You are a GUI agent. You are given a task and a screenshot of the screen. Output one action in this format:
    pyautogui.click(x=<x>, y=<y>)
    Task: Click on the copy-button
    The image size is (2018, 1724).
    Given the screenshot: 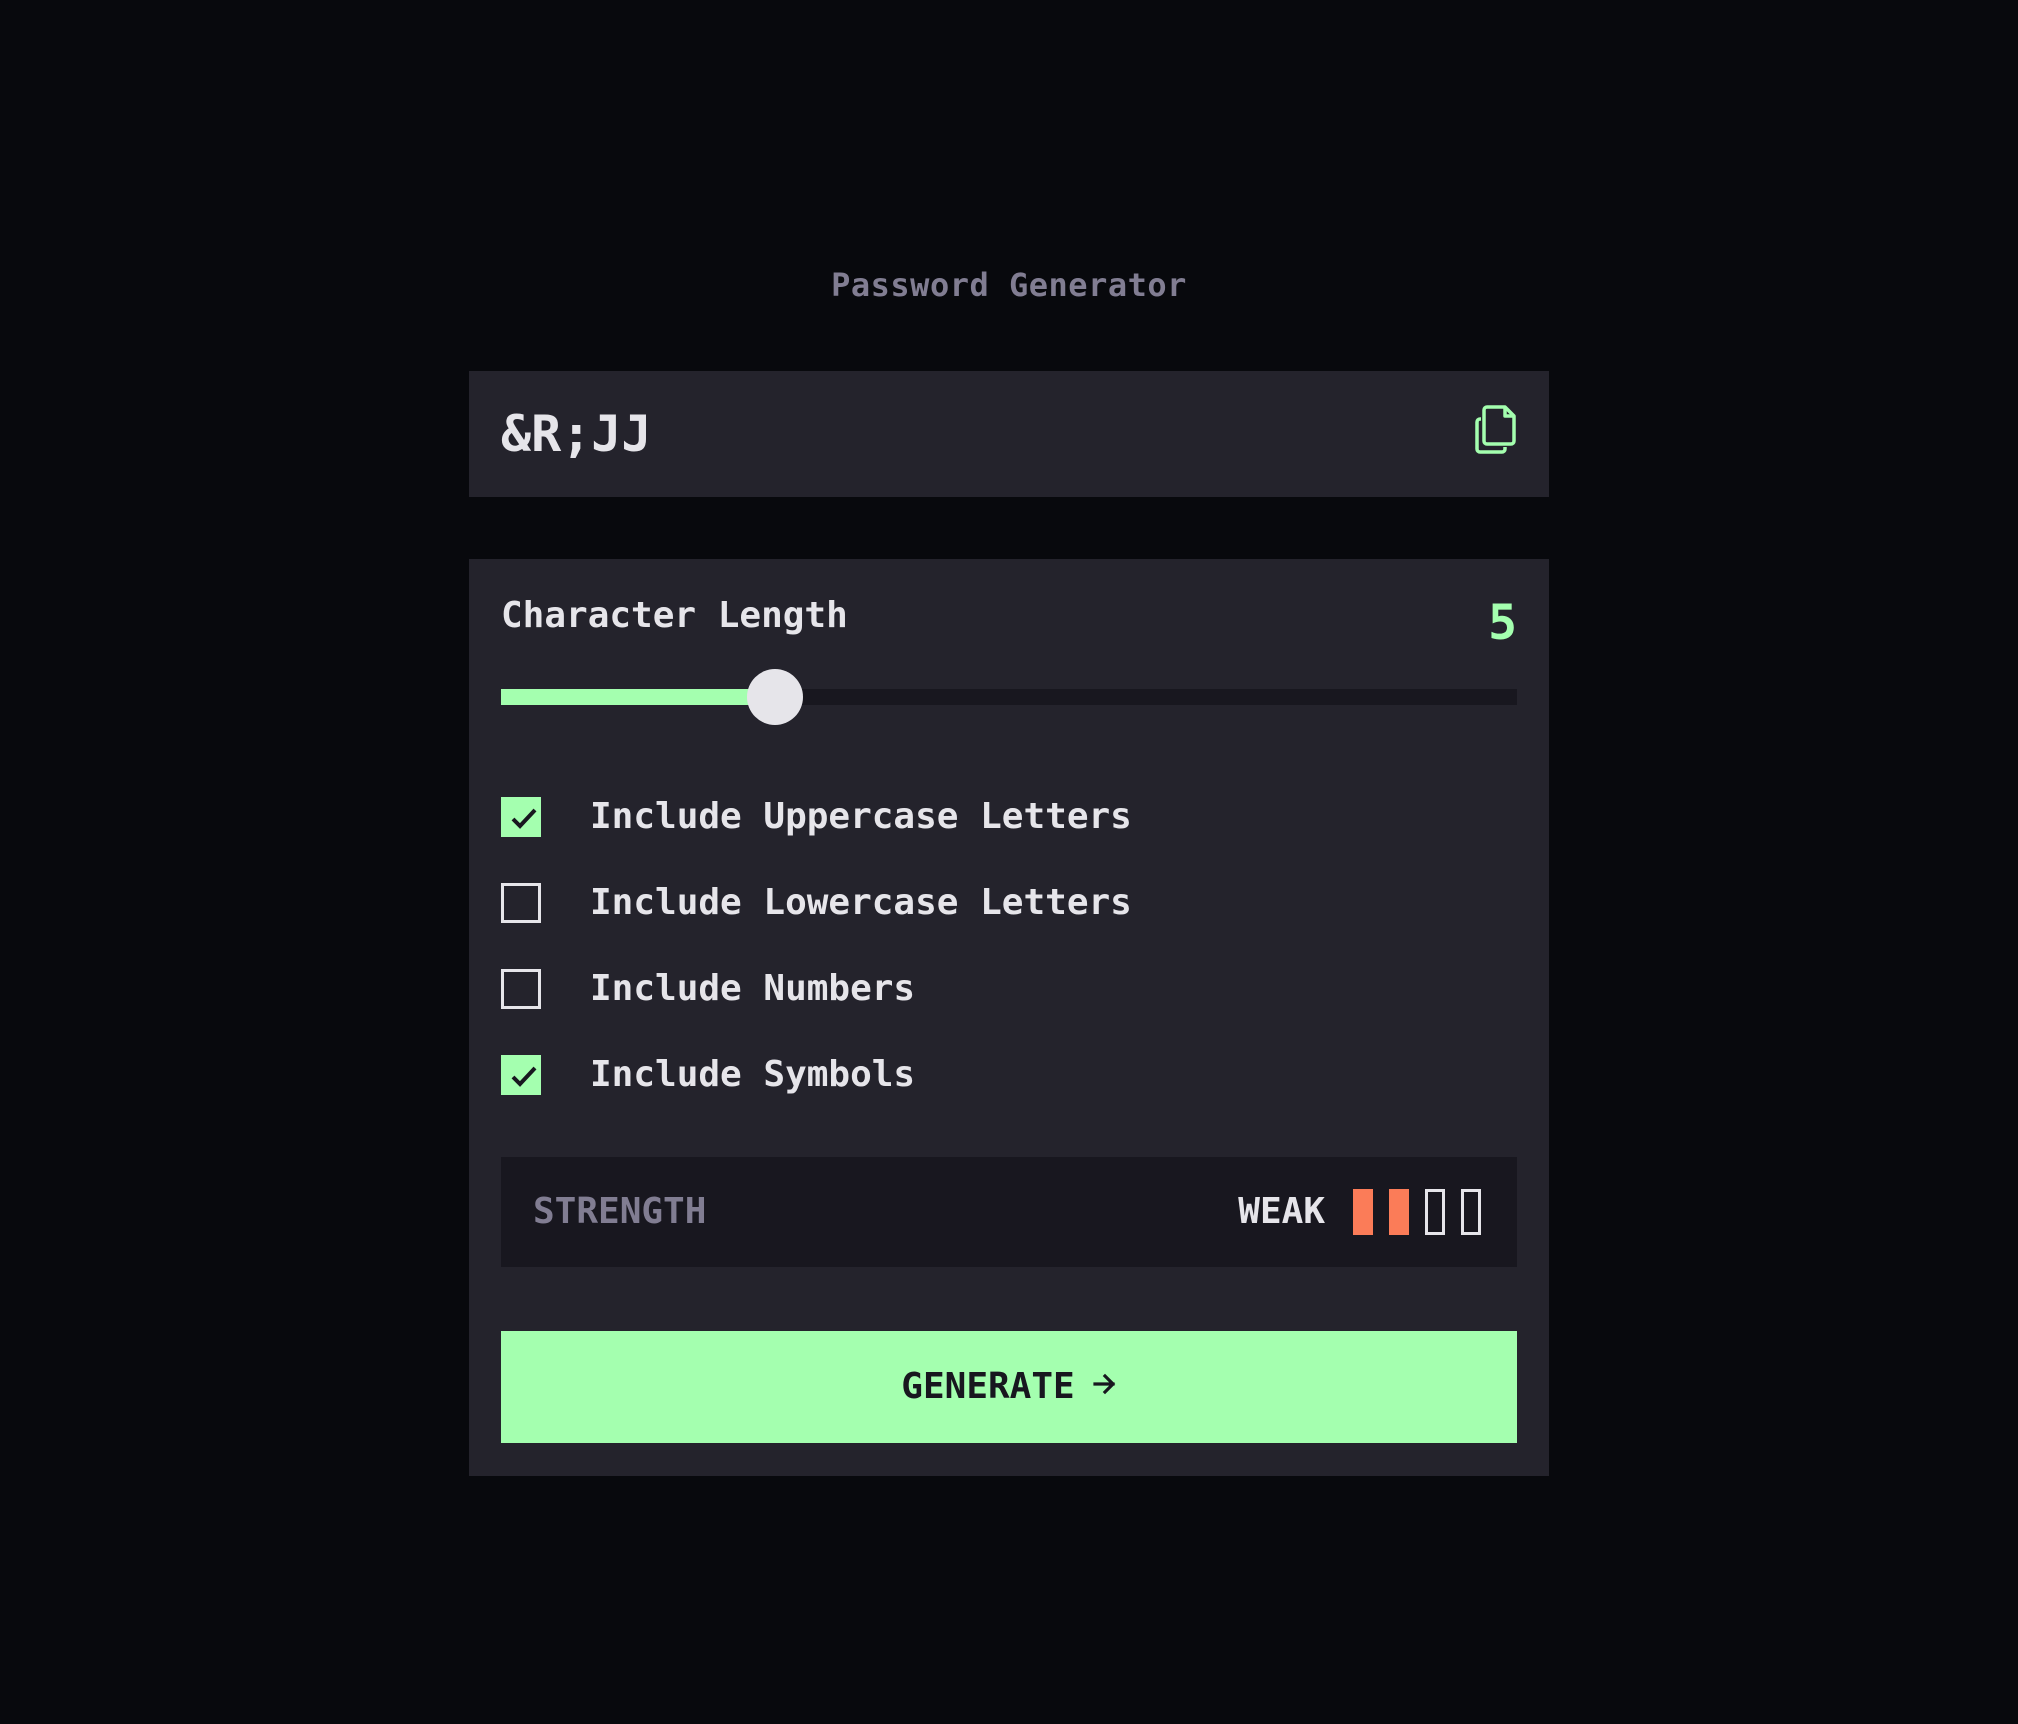 What is the action you would take?
    pyautogui.click(x=1496, y=429)
    